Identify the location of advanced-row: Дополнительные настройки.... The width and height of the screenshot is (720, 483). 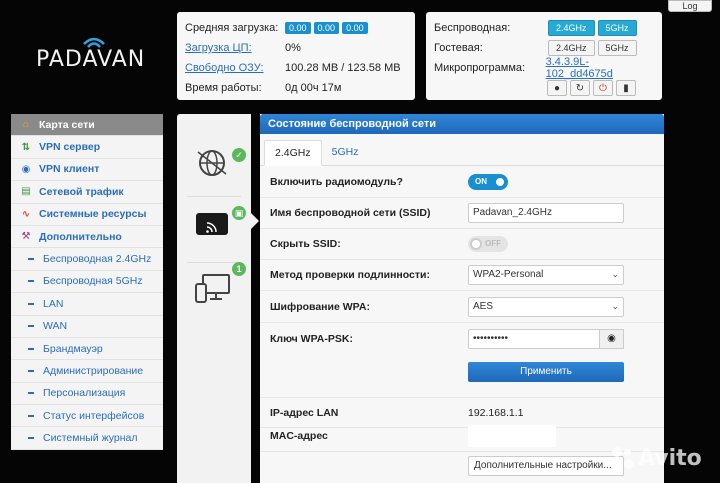
(462, 465).